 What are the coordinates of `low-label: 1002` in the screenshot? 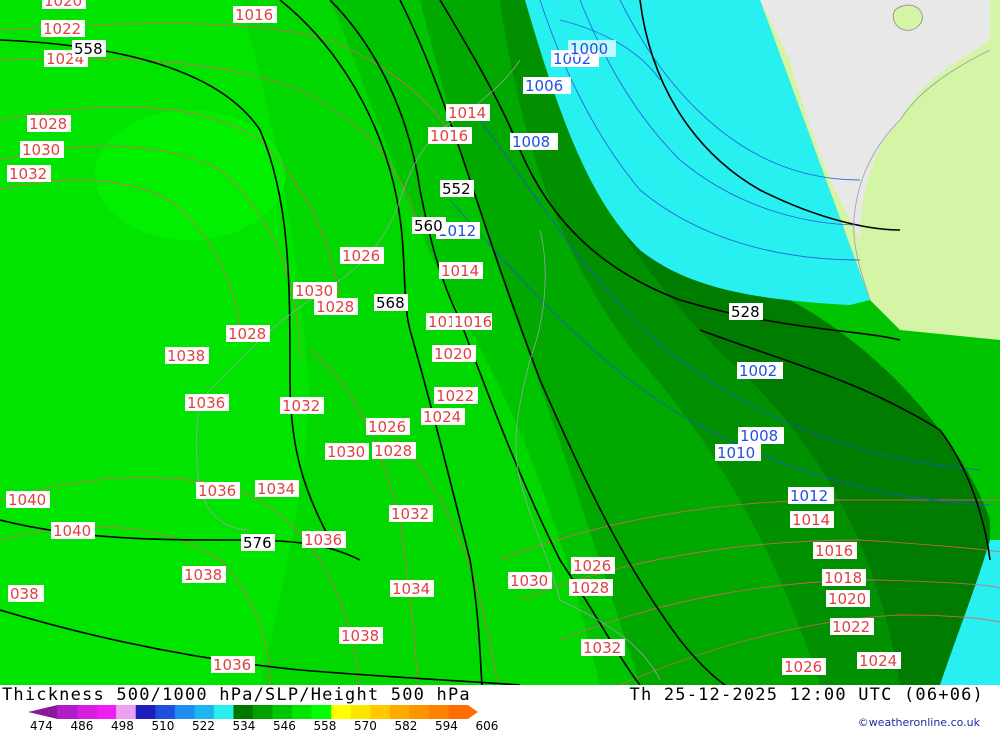 It's located at (760, 371).